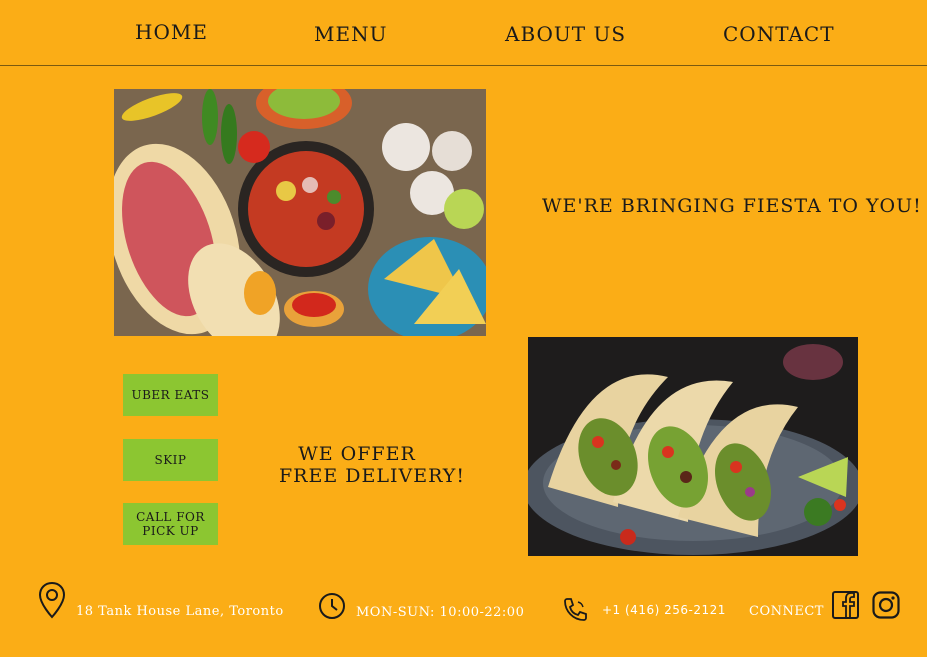  I want to click on nav-about-link: ABOUT US, so click(565, 34).